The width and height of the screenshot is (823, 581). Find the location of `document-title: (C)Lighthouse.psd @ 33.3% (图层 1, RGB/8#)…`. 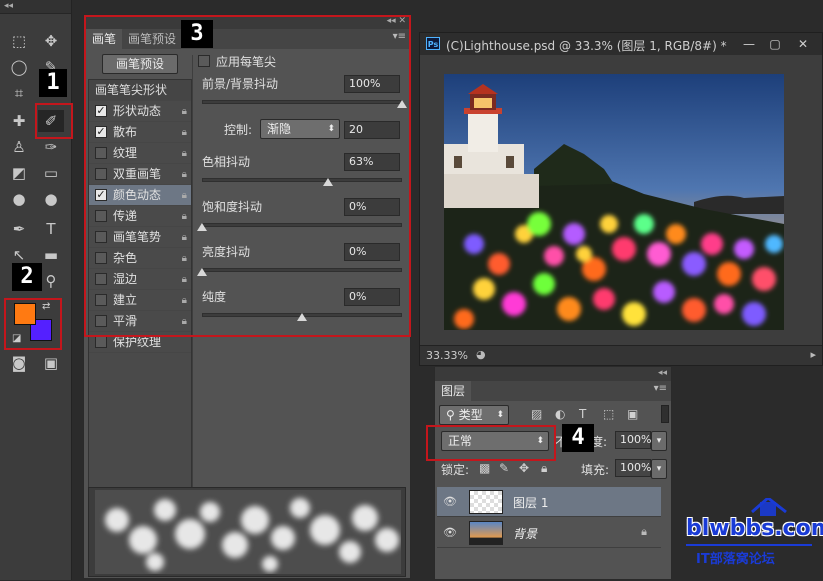

document-title: (C)Lighthouse.psd @ 33.3% (图层 1, RGB/8#)… is located at coordinates (586, 46).